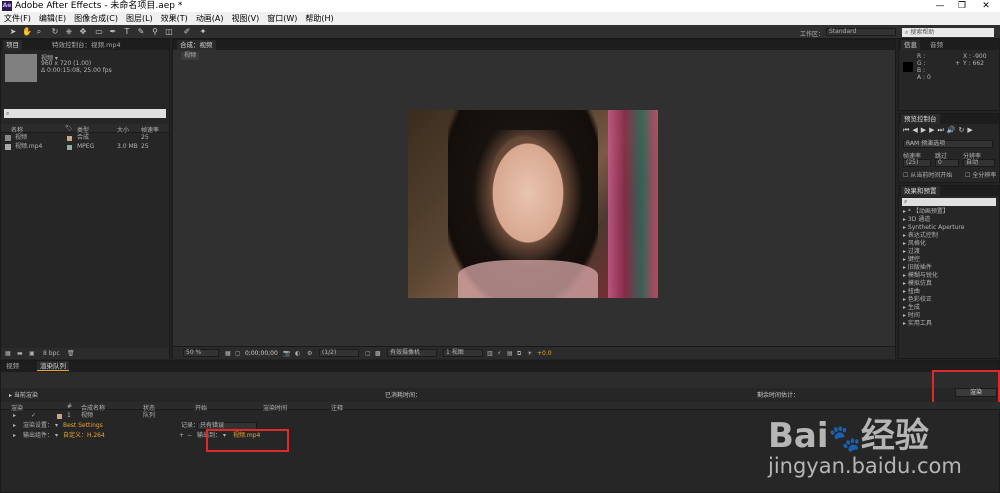 The height and width of the screenshot is (493, 1000). Describe the element at coordinates (953, 130) in the screenshot. I see `audio-icon: 🔊` at that location.